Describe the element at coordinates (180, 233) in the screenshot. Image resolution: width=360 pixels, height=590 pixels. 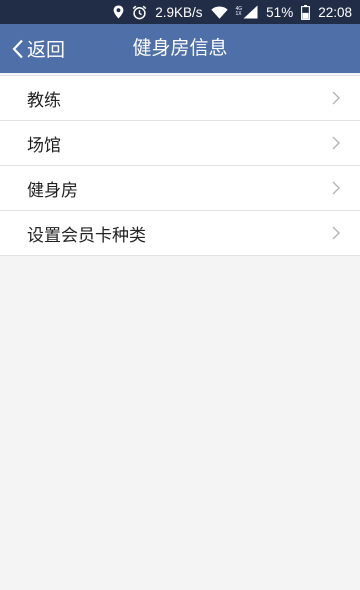
I see `menu-item-membership-card-types: 设置会员卡种类` at that location.